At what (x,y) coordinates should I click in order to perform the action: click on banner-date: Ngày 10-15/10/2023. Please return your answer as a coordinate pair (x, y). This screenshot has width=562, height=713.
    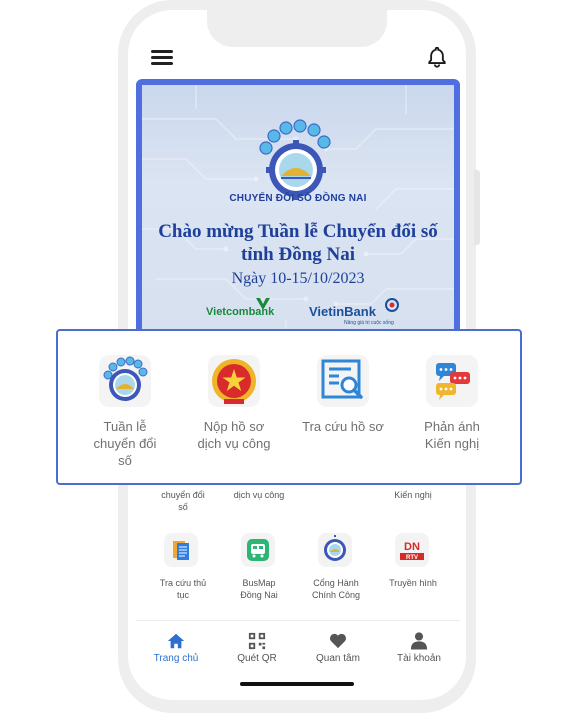
    Looking at the image, I should click on (298, 278).